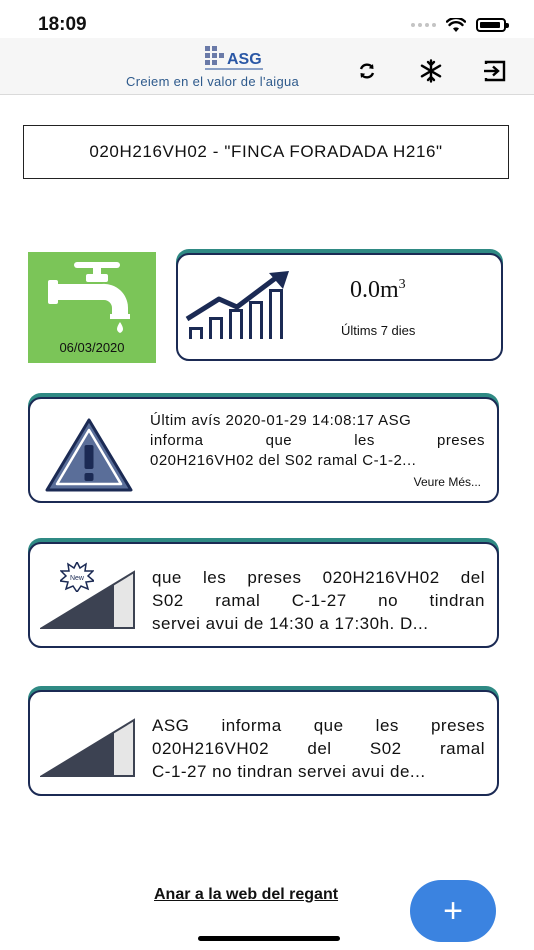 This screenshot has height=950, width=534. Describe the element at coordinates (62, 24) in the screenshot. I see `status-time: 18:09` at that location.